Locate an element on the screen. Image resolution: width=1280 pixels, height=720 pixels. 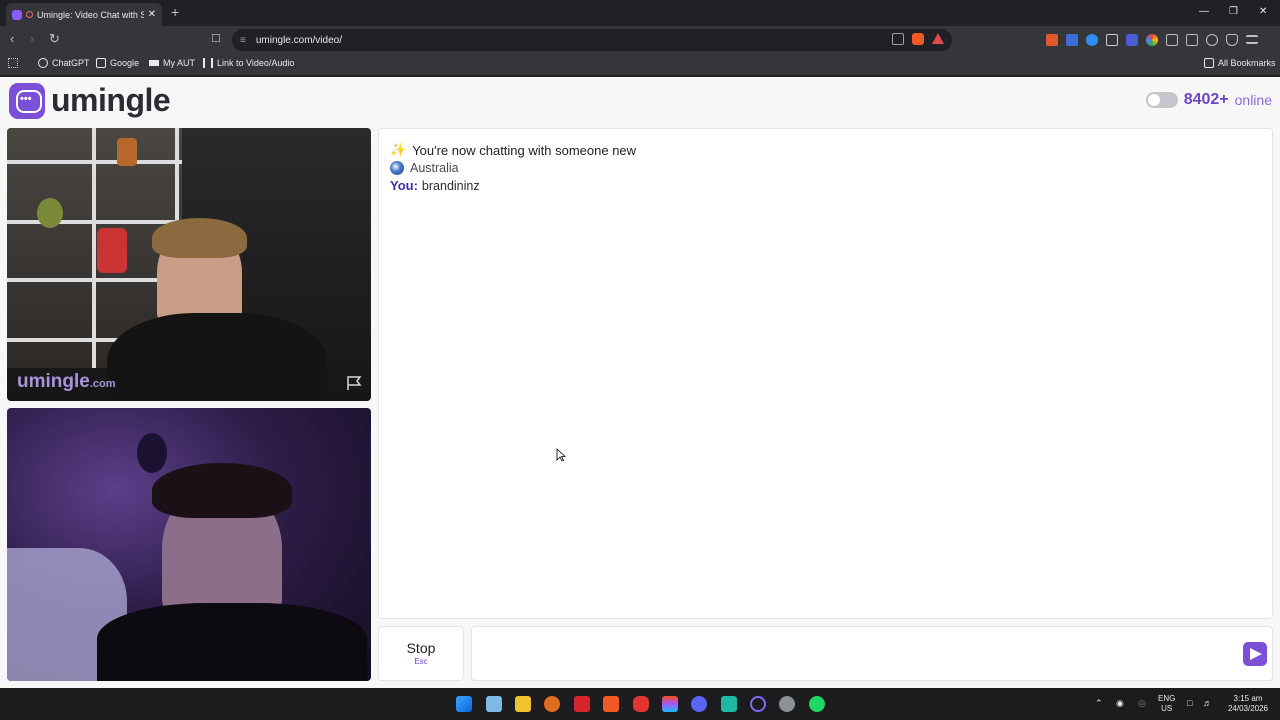
share-icon is located at coordinates (898, 39).